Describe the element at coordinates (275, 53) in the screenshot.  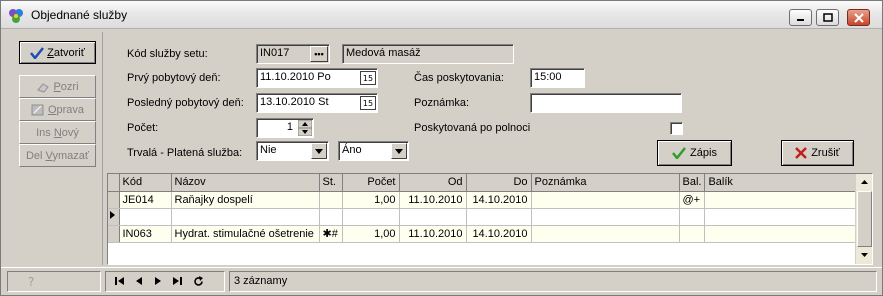
I see `service-code-value: IN017` at that location.